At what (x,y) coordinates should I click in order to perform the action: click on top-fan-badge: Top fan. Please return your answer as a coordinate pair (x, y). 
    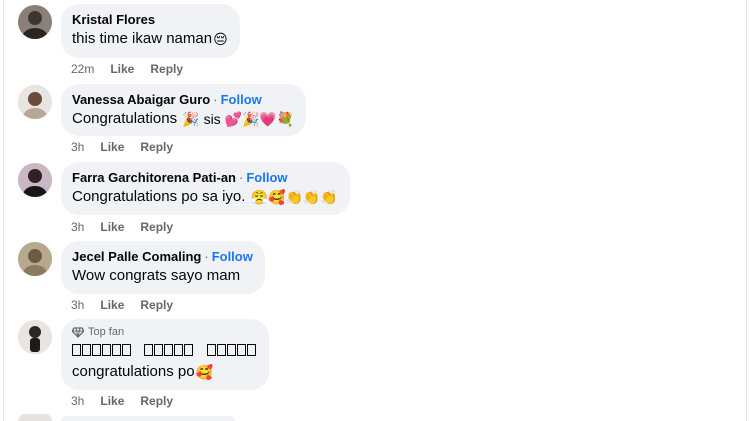
    Looking at the image, I should click on (164, 332).